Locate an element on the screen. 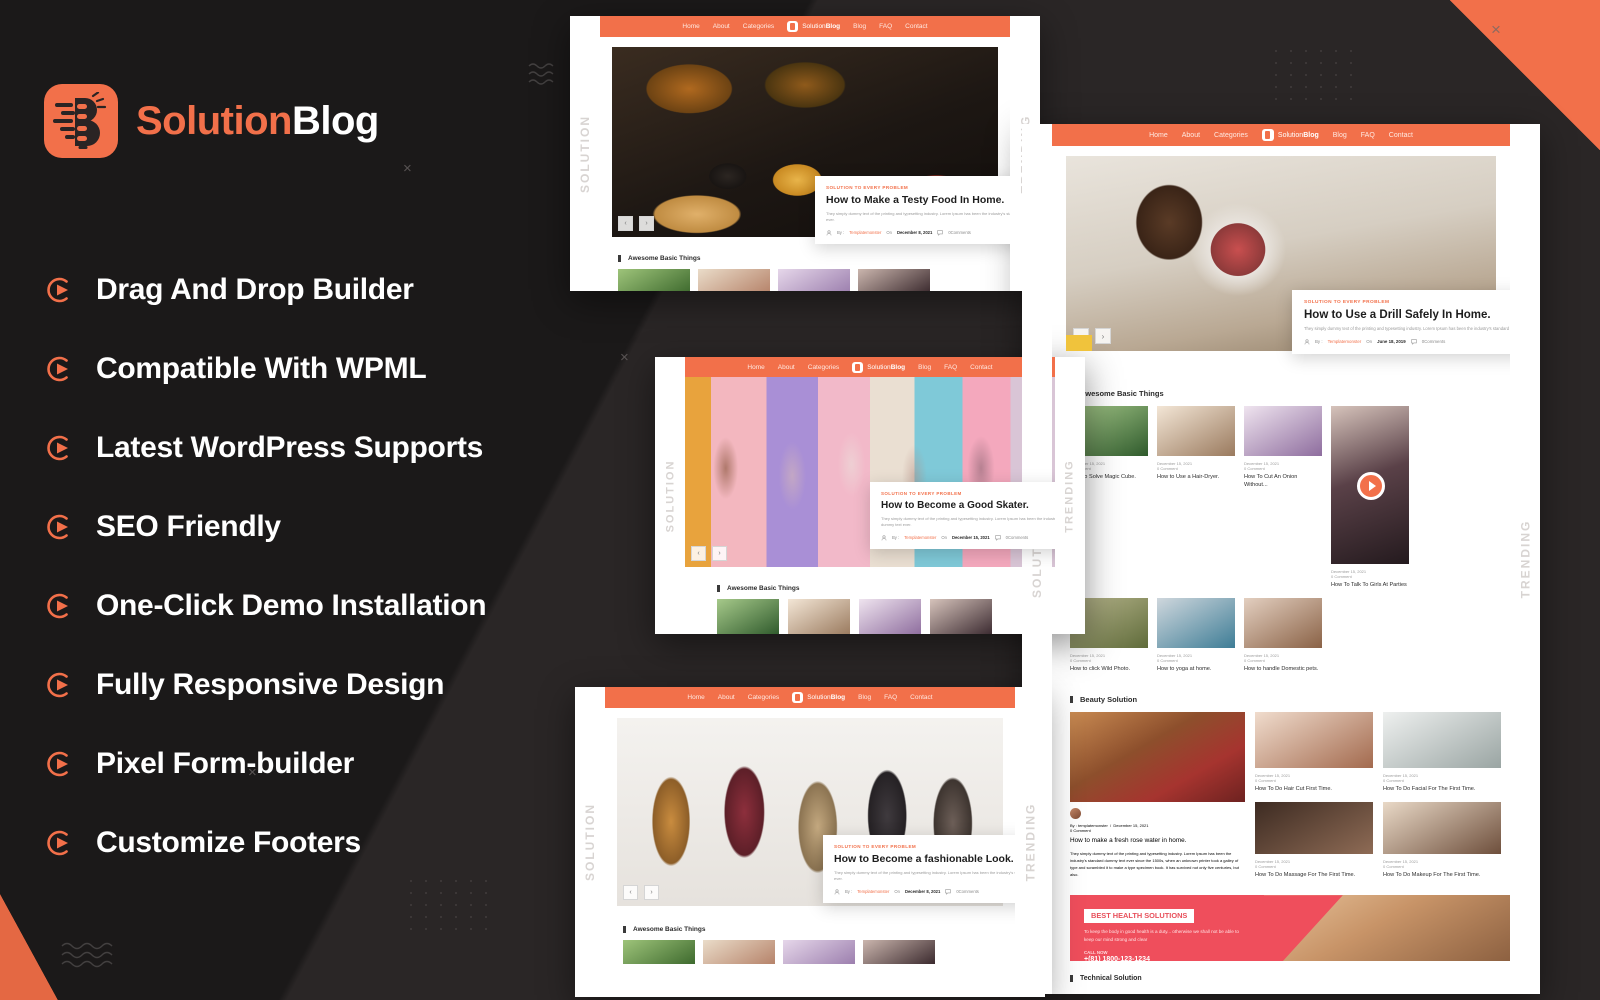  x-decoration-4: × is located at coordinates (1496, 29).